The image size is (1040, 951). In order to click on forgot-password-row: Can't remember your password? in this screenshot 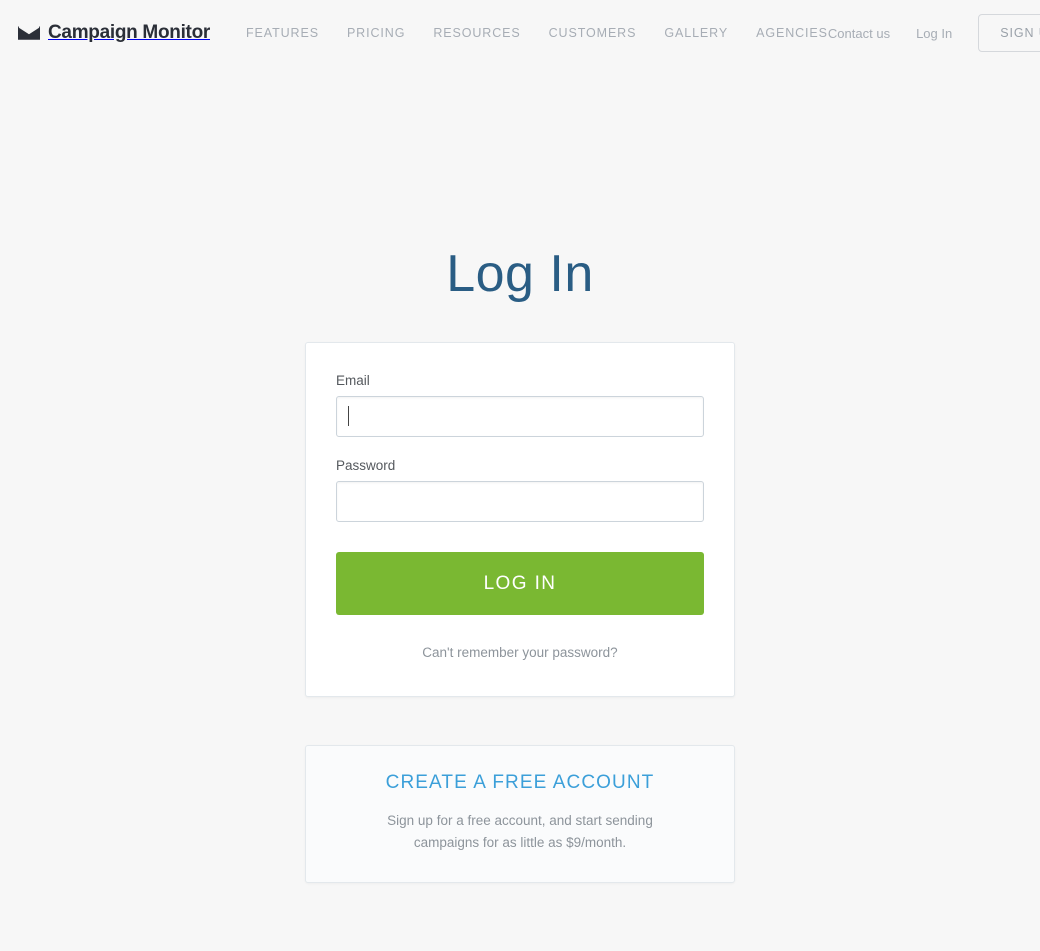, I will do `click(520, 653)`.